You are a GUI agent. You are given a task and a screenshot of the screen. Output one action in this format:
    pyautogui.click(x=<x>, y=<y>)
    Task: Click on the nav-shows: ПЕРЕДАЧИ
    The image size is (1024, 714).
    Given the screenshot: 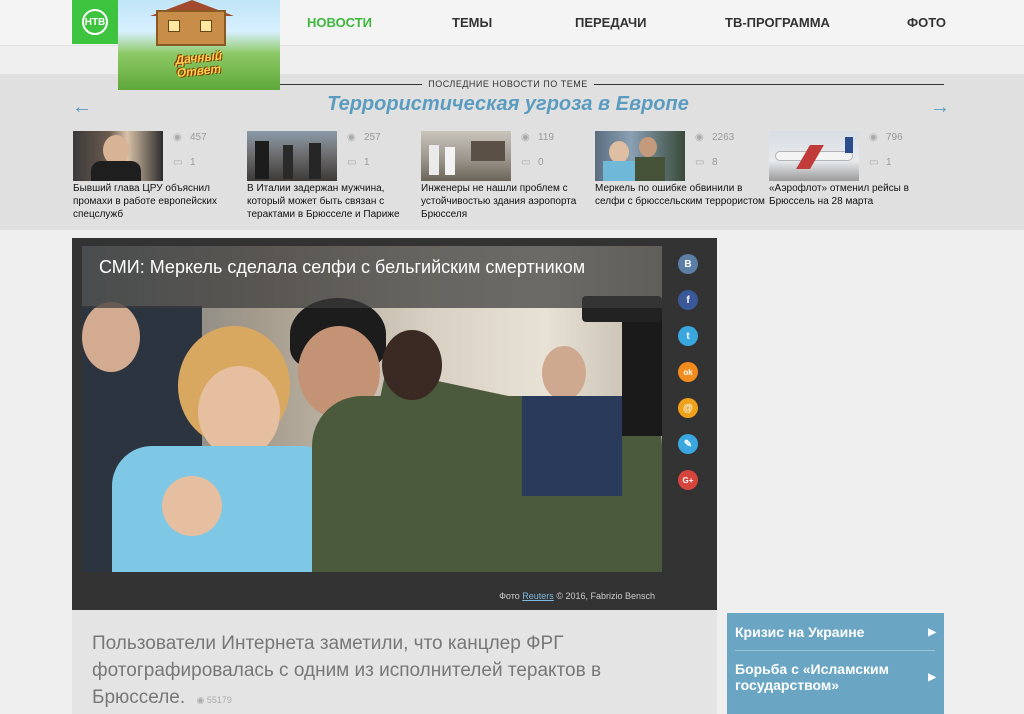 What is the action you would take?
    pyautogui.click(x=611, y=22)
    